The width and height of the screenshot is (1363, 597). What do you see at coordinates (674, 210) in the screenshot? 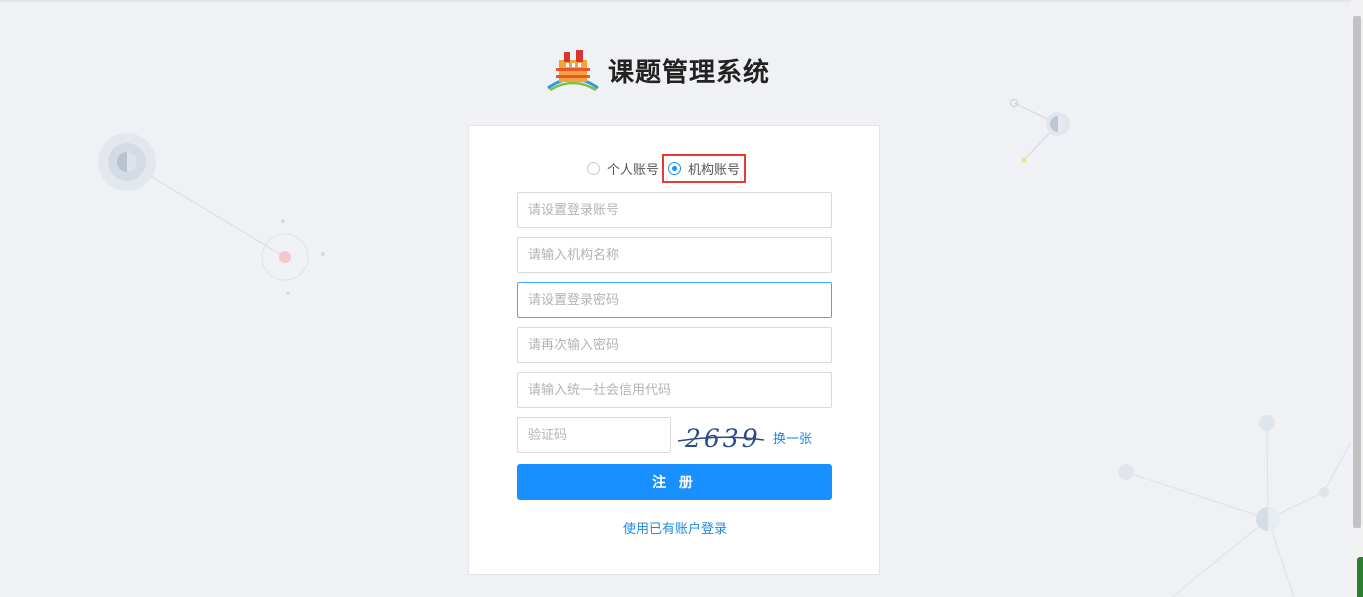
I see `username-input` at bounding box center [674, 210].